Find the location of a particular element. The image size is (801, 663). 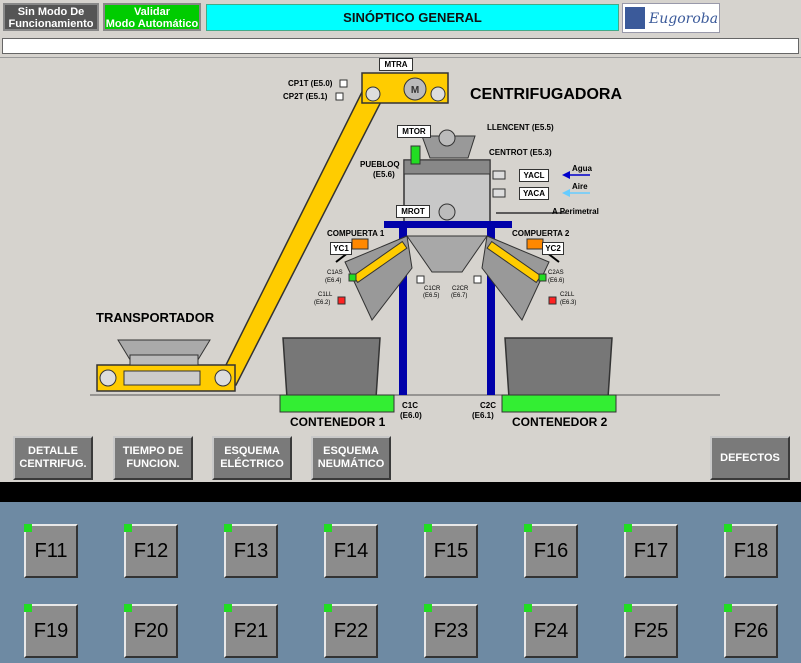

c2ll-label: C2LL is located at coordinates (567, 295).